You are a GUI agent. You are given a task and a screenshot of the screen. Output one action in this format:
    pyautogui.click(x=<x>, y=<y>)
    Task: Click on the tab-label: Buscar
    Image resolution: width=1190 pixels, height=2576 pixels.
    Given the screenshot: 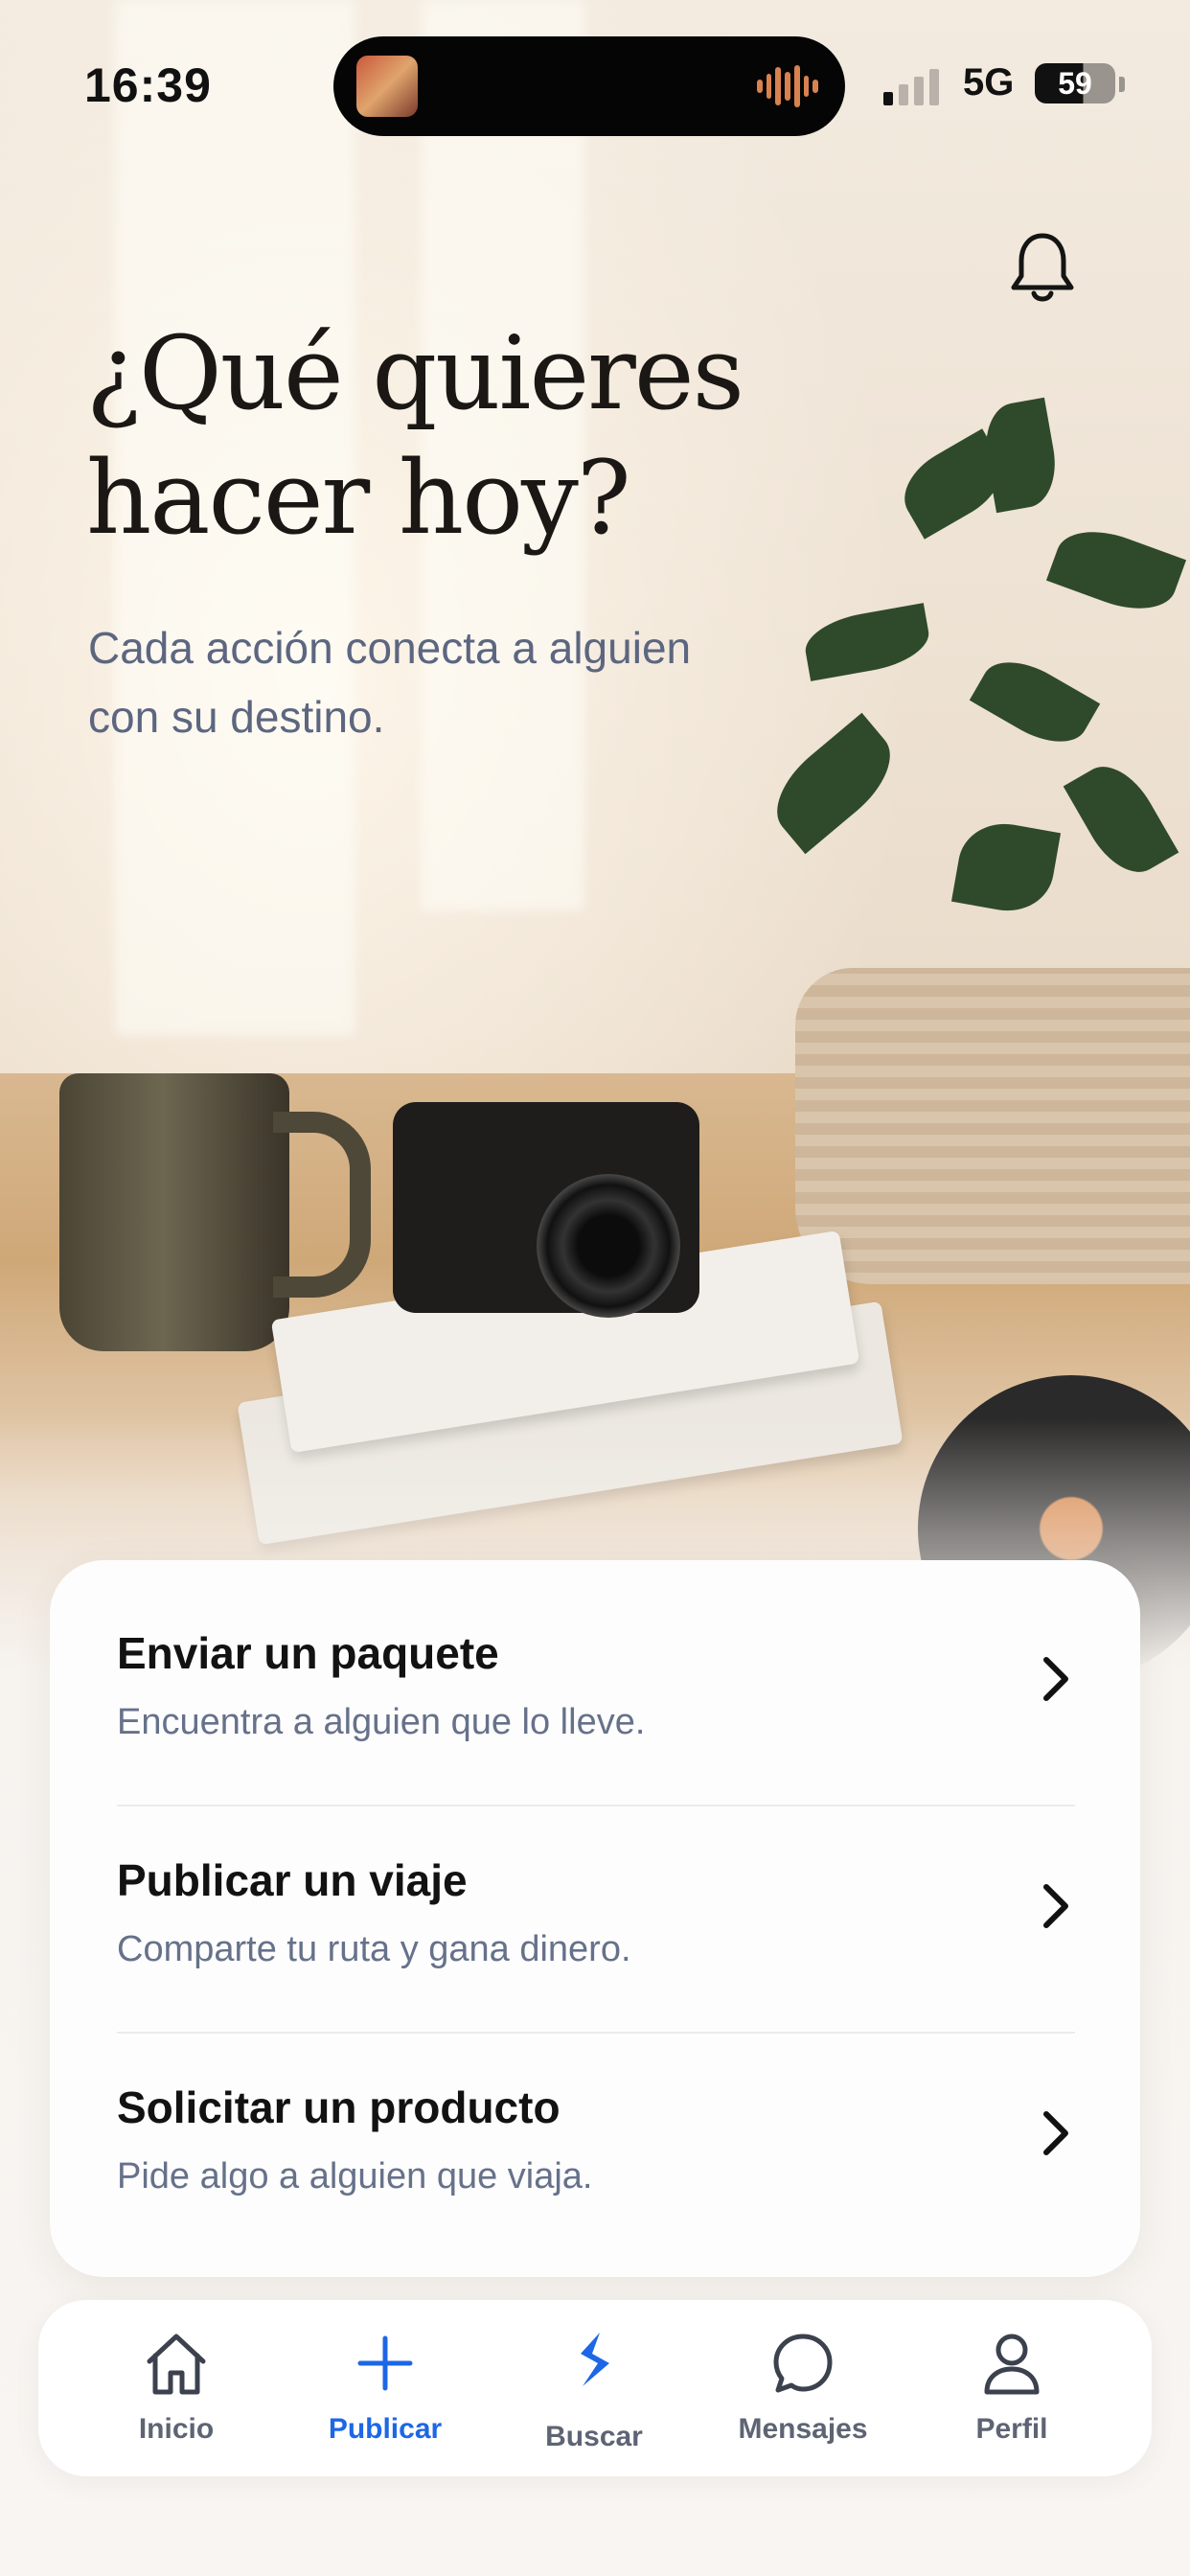 What is the action you would take?
    pyautogui.click(x=594, y=2436)
    